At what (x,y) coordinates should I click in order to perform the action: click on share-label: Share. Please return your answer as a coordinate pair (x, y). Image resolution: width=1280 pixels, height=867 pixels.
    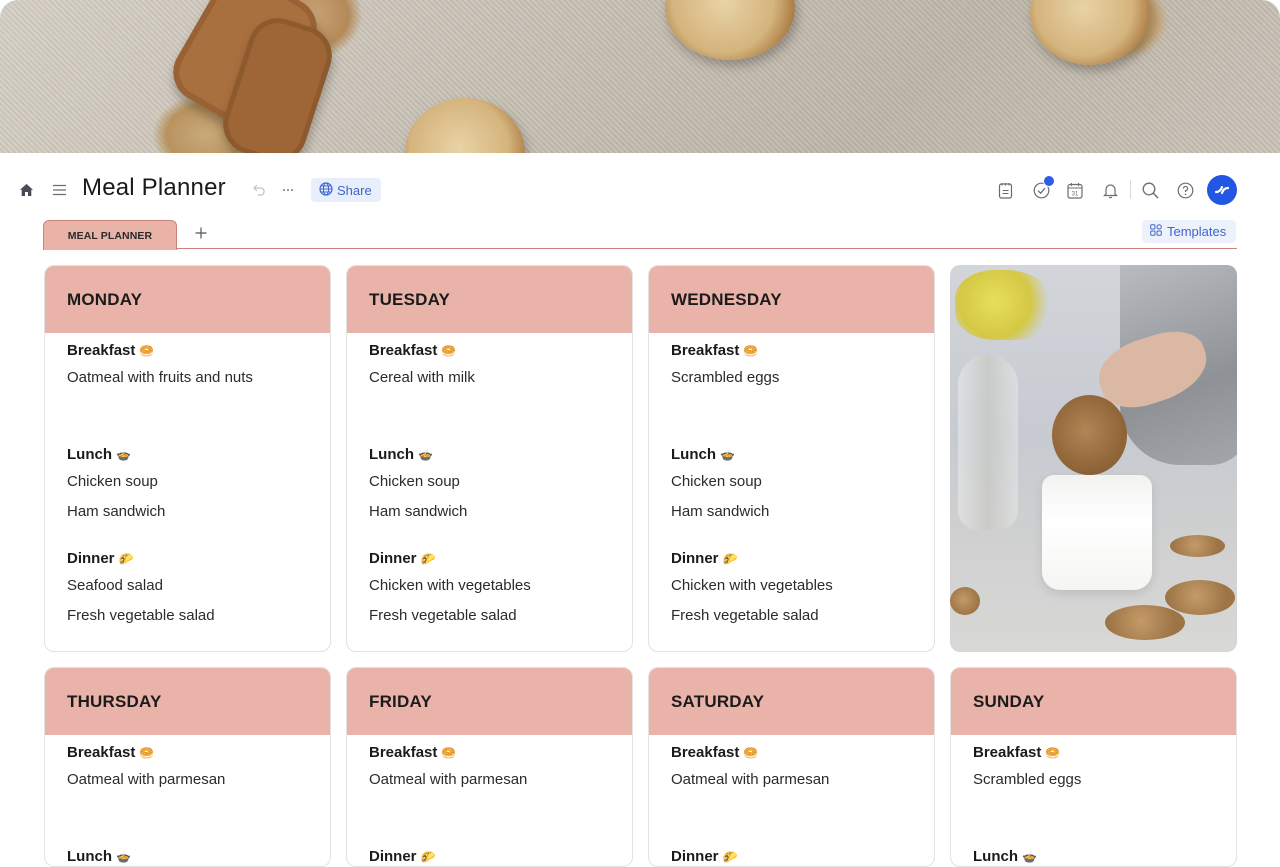
    Looking at the image, I should click on (354, 190).